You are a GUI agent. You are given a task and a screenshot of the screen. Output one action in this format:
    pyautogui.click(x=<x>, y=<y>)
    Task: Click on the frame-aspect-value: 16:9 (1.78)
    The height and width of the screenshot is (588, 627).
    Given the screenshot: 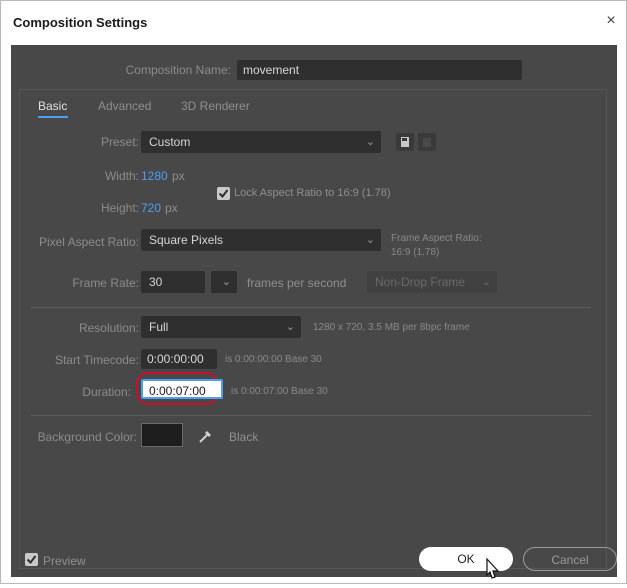 What is the action you would take?
    pyautogui.click(x=415, y=252)
    